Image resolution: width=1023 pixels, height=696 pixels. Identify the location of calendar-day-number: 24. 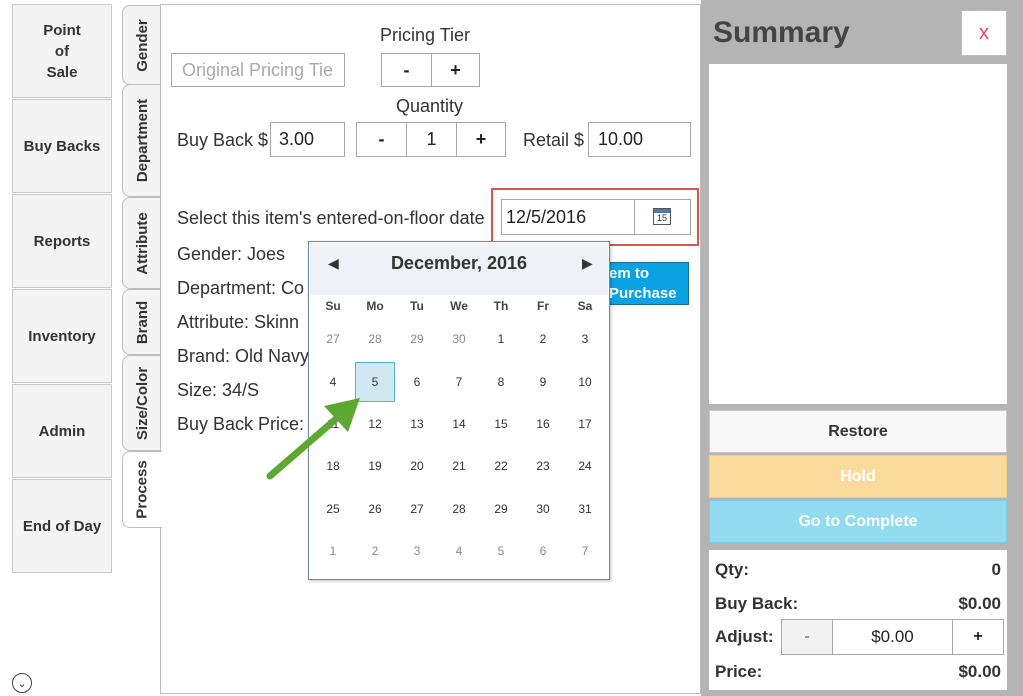
(585, 466).